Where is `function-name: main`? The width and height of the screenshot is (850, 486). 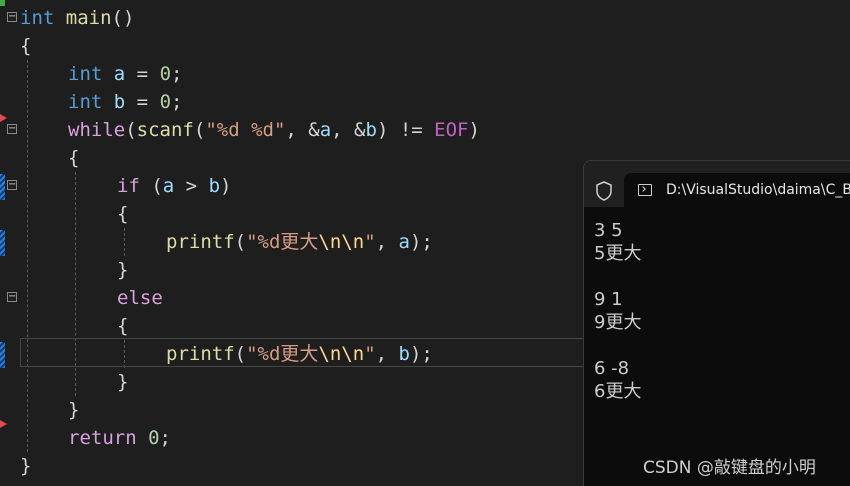 function-name: main is located at coordinates (88, 18).